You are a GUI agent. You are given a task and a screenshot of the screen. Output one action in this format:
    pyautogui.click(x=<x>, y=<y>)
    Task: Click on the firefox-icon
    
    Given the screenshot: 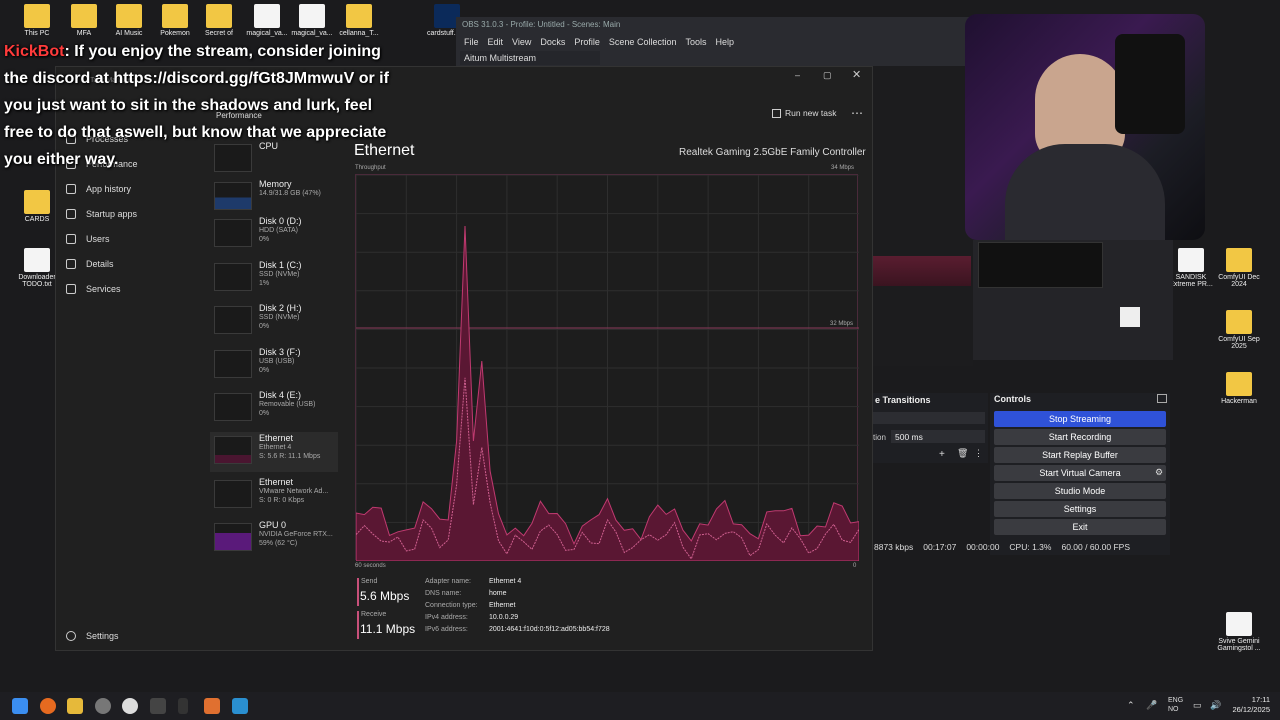 What is the action you would take?
    pyautogui.click(x=48, y=706)
    